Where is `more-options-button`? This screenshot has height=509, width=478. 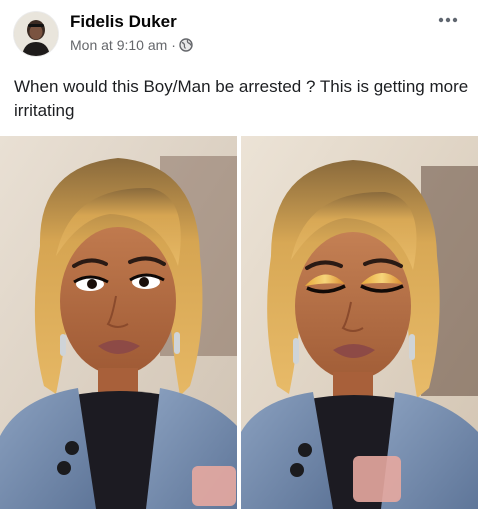
more-options-button is located at coordinates (448, 20).